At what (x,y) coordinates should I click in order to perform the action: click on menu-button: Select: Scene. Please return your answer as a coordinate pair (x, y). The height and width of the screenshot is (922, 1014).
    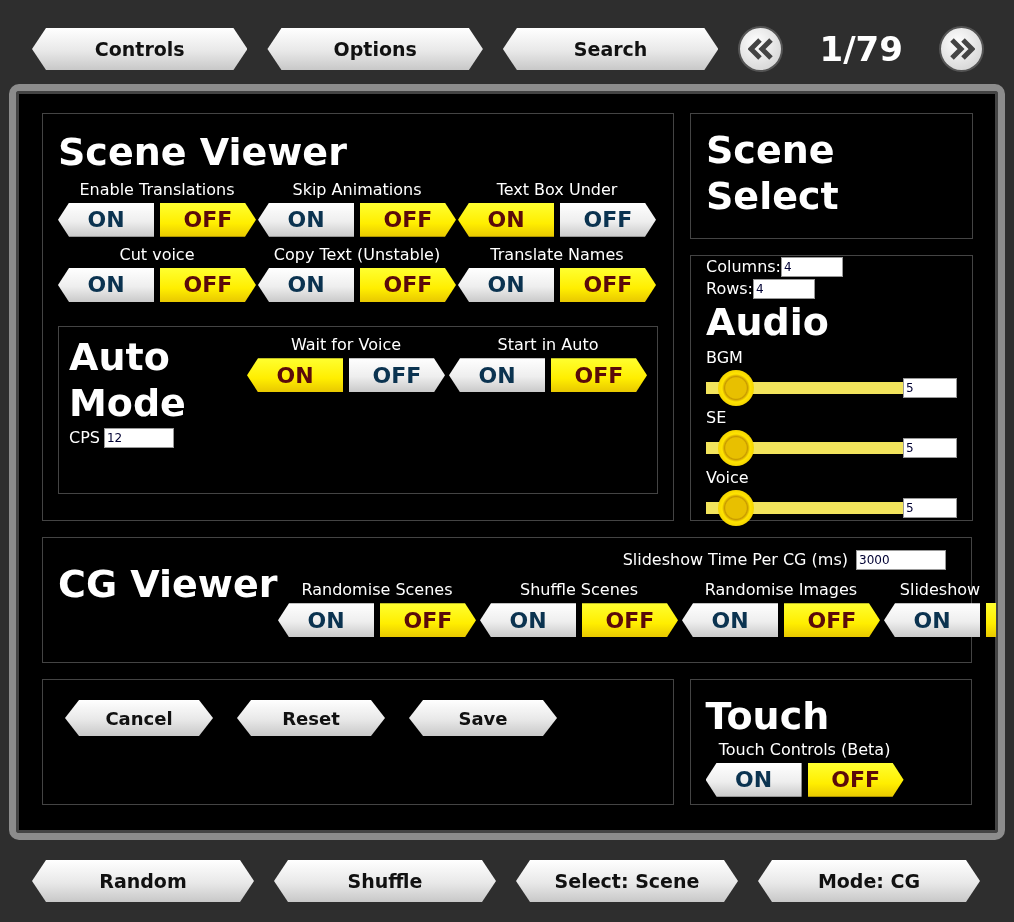
    Looking at the image, I should click on (627, 881).